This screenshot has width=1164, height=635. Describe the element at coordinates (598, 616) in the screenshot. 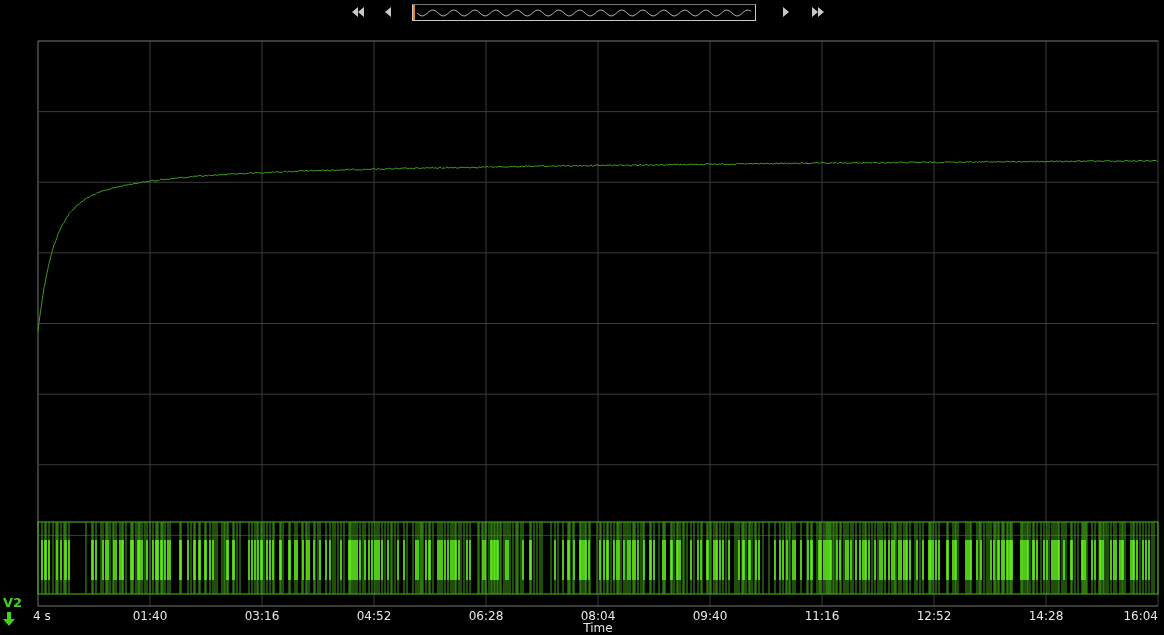

I see `x-tick-label: 08:04` at that location.